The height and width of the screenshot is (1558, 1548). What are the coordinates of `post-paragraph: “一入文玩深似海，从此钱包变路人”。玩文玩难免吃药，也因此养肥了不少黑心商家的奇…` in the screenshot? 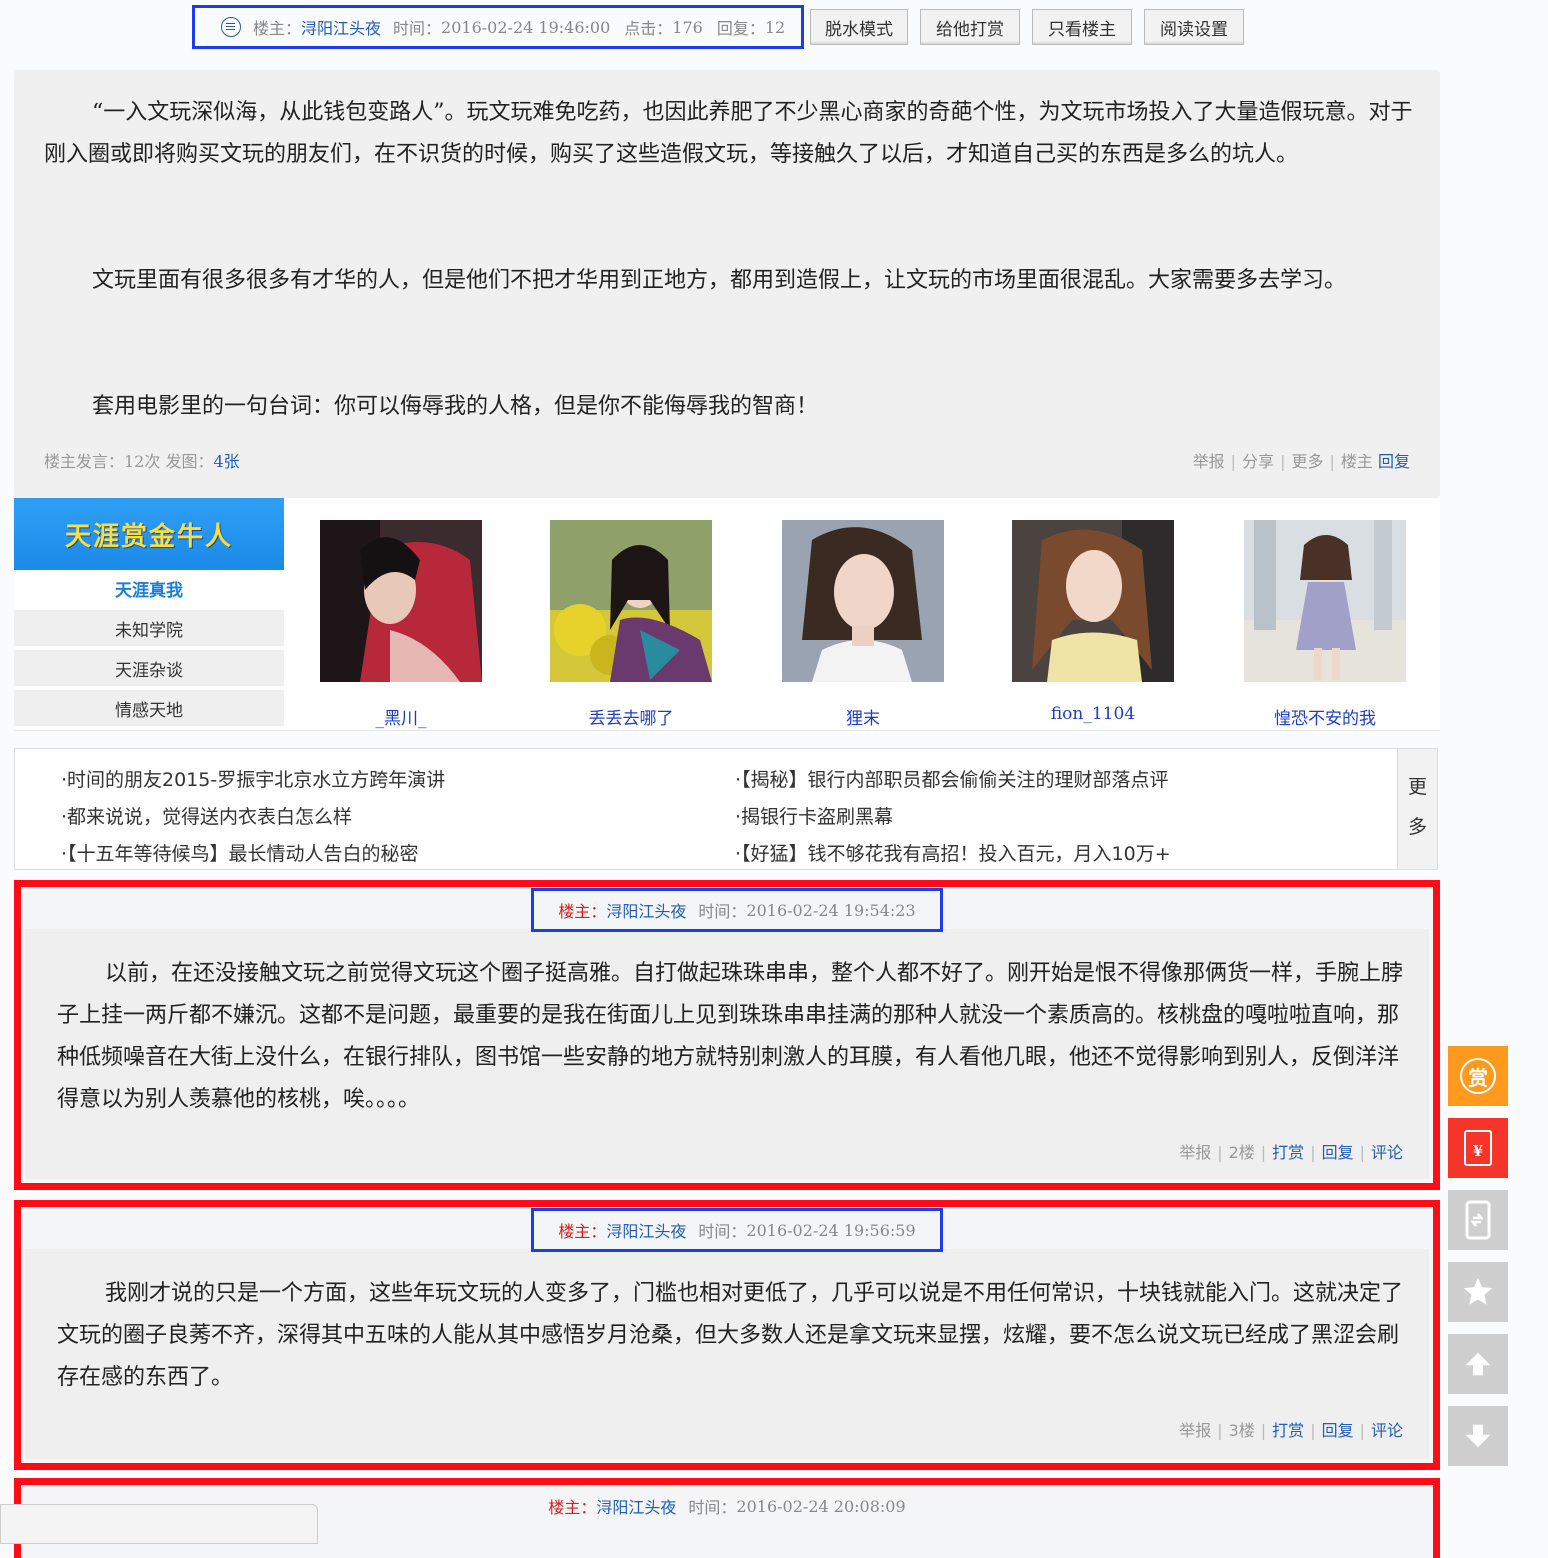 It's located at (728, 133).